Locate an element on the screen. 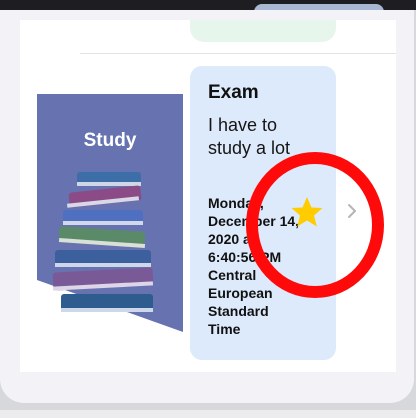  previous-message-bubble is located at coordinates (263, 31).